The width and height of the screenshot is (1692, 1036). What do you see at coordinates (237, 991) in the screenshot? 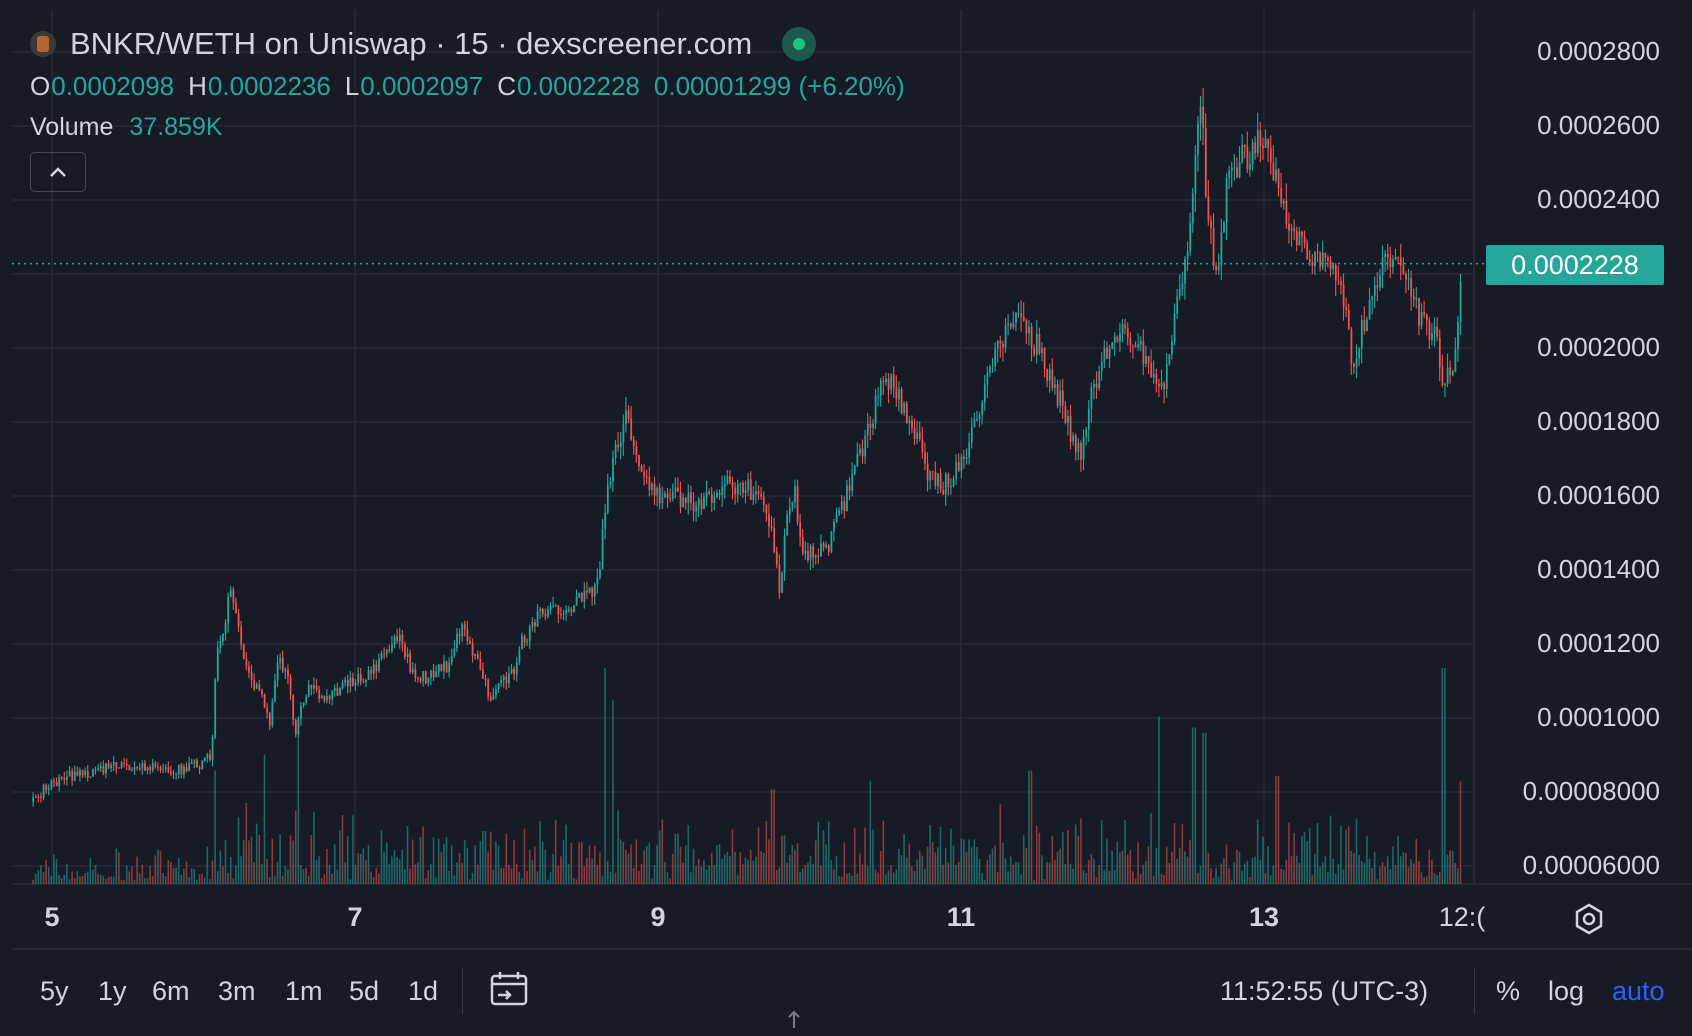
I see `range-3m-button: 3m` at bounding box center [237, 991].